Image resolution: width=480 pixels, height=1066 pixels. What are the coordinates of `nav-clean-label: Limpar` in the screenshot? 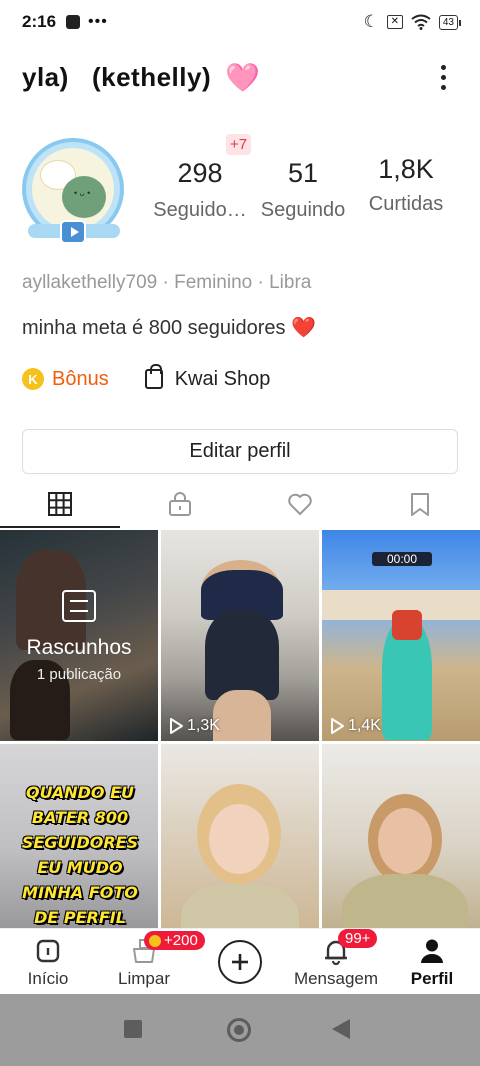 It's located at (144, 978).